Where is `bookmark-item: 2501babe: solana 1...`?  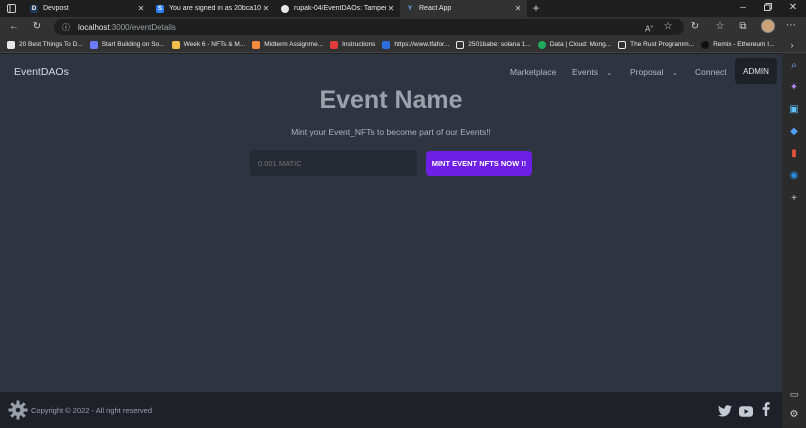 bookmark-item: 2501babe: solana 1... is located at coordinates (493, 44).